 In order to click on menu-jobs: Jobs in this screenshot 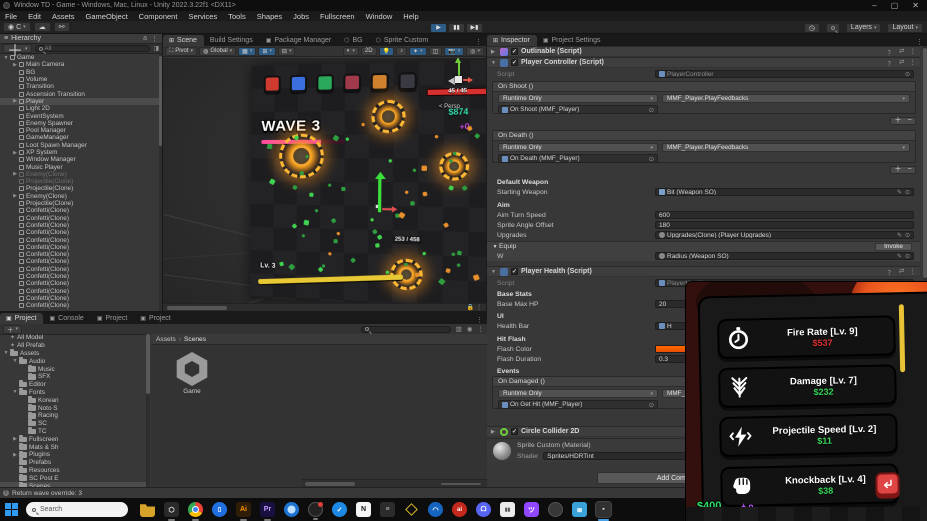, I will do `click(301, 16)`.